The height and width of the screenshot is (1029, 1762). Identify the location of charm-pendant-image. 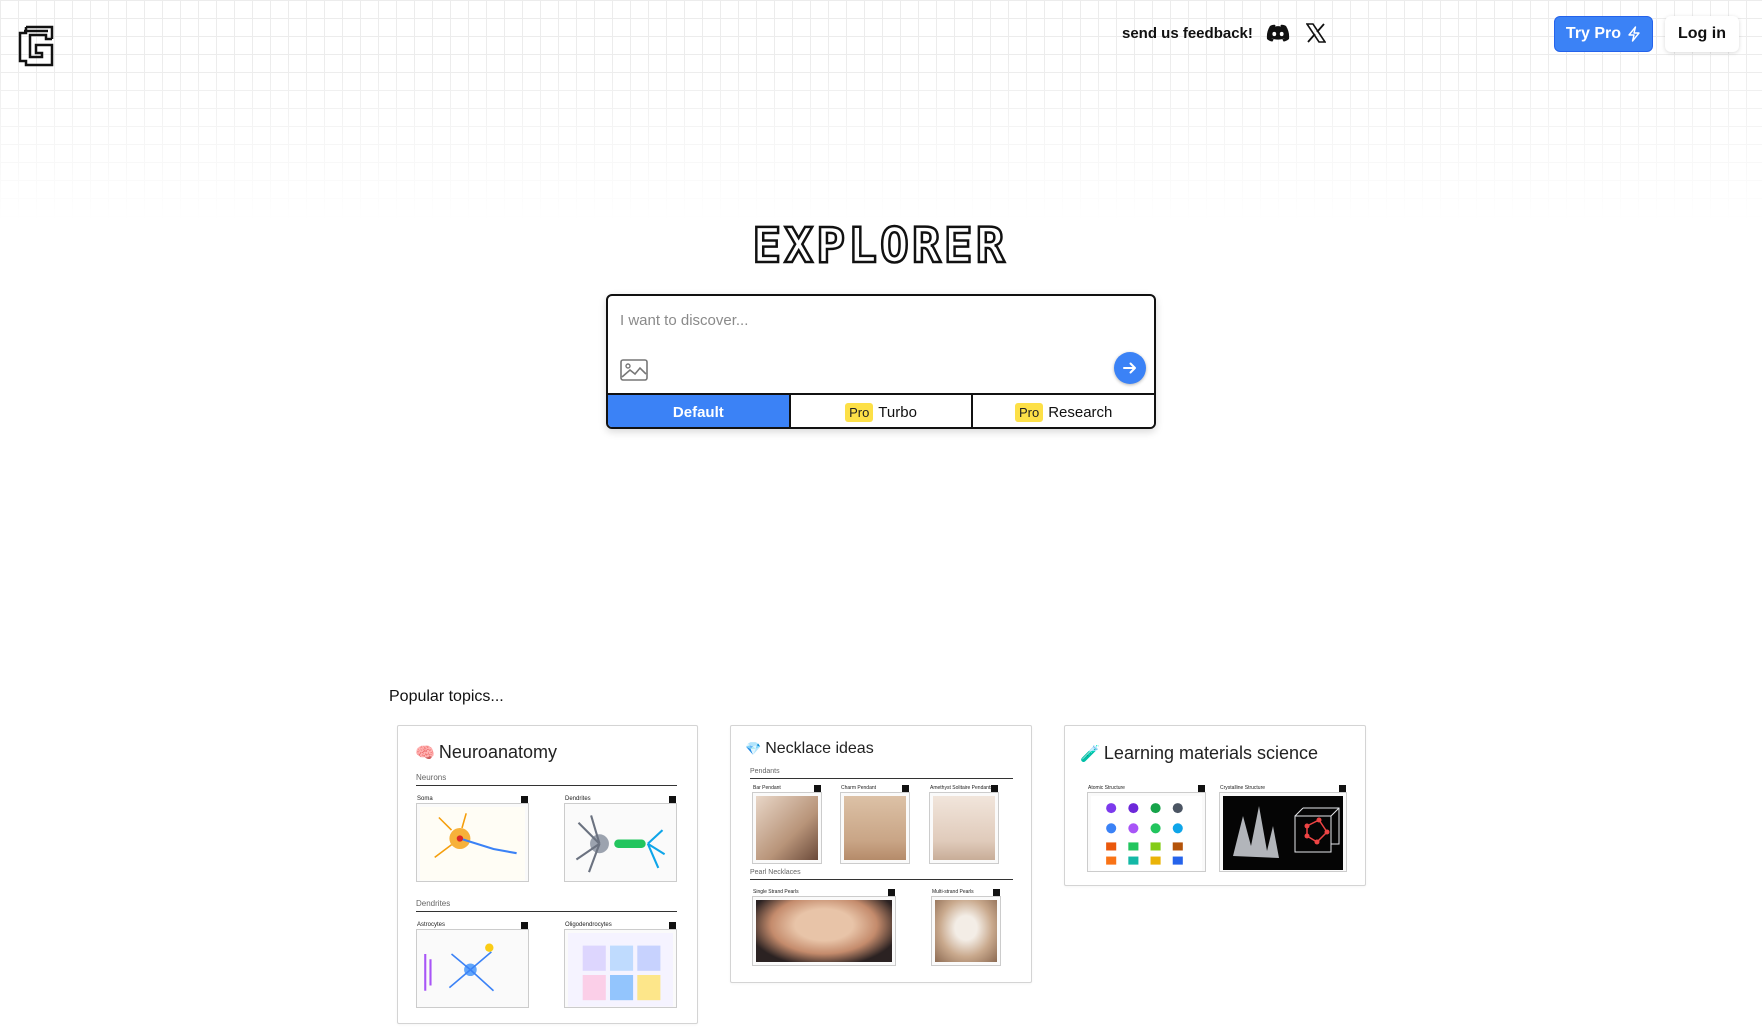
(875, 828).